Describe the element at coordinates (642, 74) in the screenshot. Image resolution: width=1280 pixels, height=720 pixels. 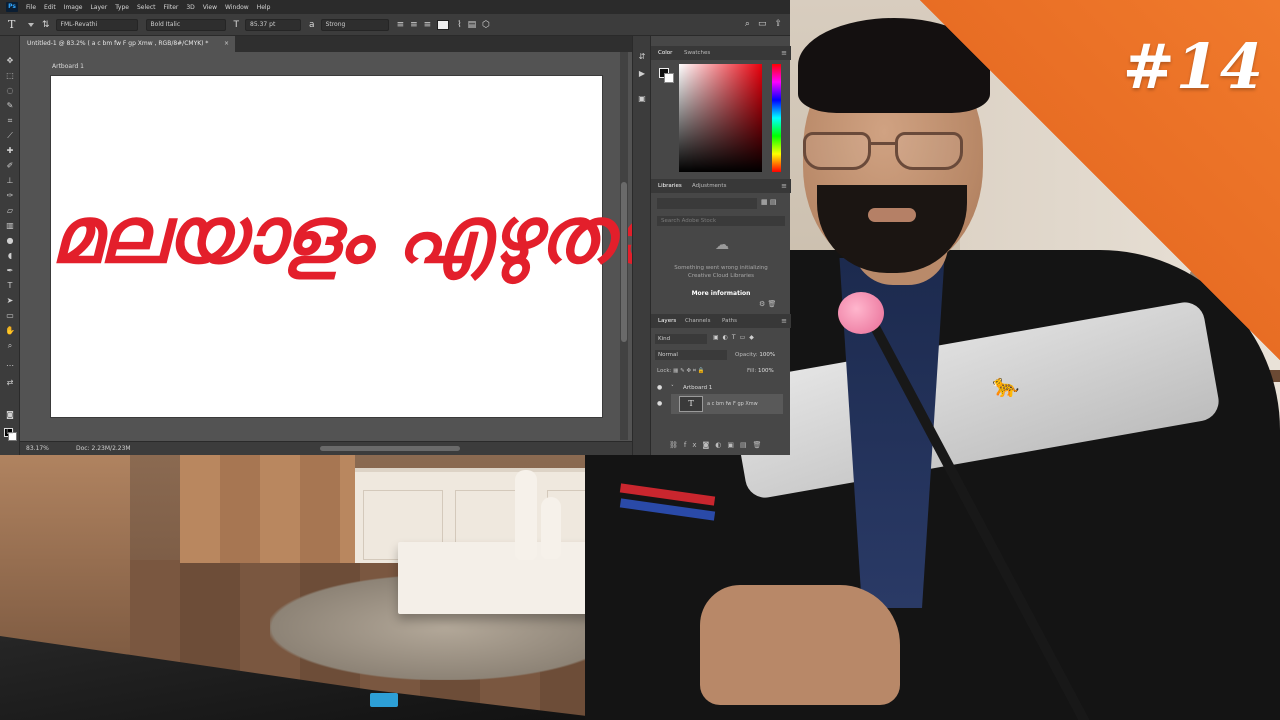
I see `actions-play-icon: ▶` at that location.